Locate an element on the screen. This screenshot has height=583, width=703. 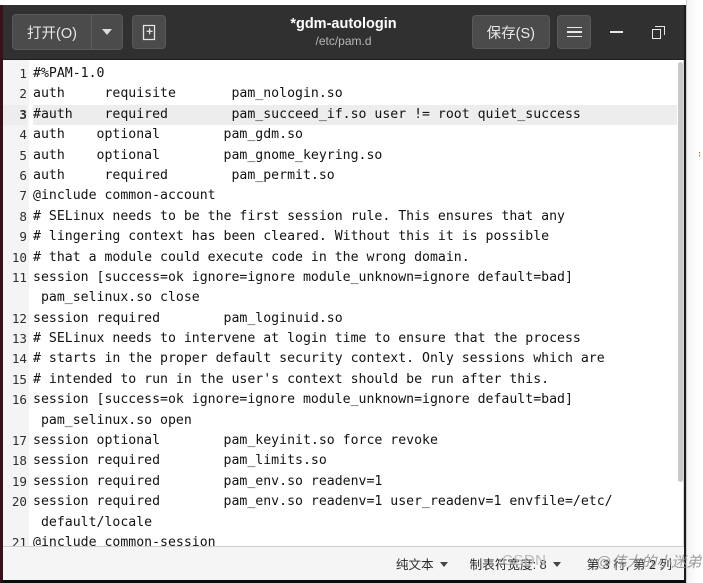
open-button-group: 打开(O) is located at coordinates (67, 32).